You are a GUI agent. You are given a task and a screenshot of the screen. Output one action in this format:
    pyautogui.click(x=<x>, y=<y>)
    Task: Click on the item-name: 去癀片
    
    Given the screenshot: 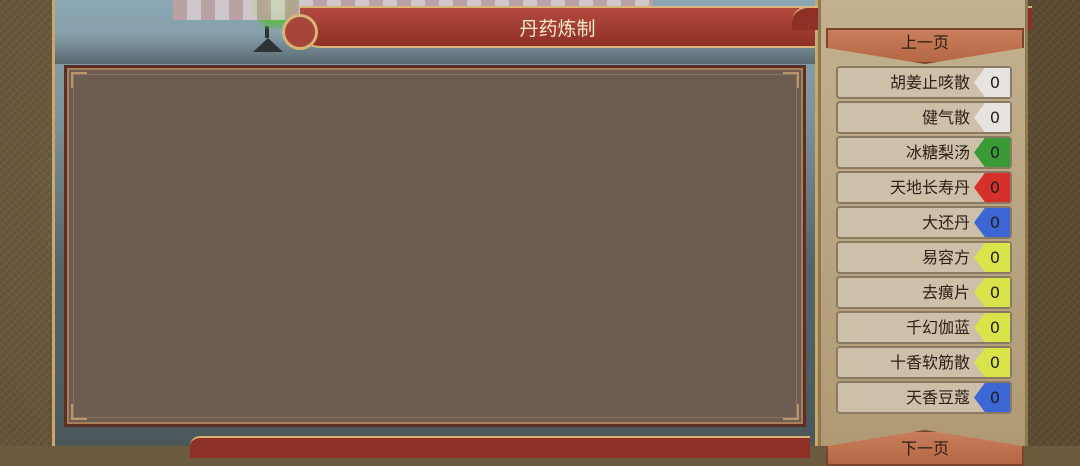 What is the action you would take?
    pyautogui.click(x=945, y=292)
    